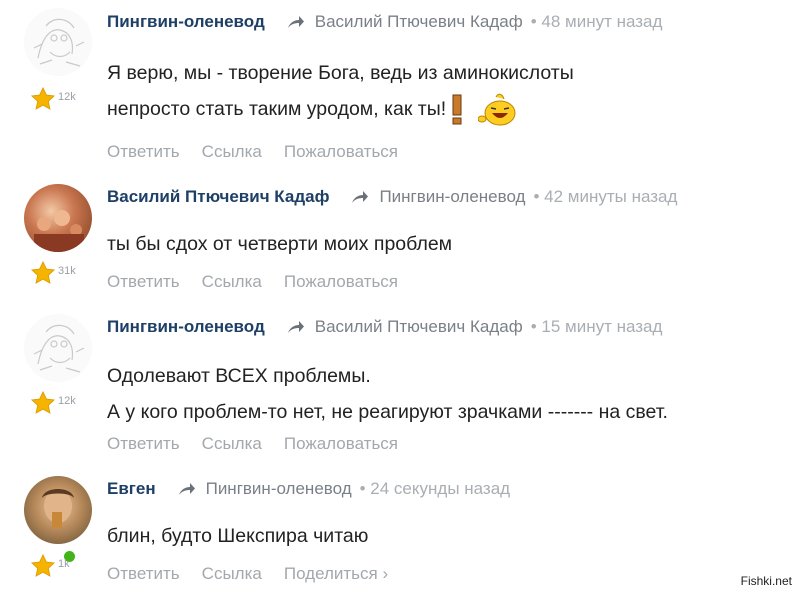 The image size is (800, 592). I want to click on text-line: ты бы сдох от четверти моих проблем, so click(280, 244).